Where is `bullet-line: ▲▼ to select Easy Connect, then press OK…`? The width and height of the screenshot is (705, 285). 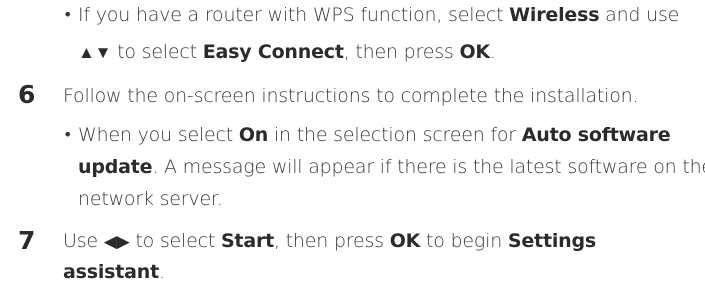
bullet-line: ▲▼ to select Easy Connect, then press OK… is located at coordinates (287, 52).